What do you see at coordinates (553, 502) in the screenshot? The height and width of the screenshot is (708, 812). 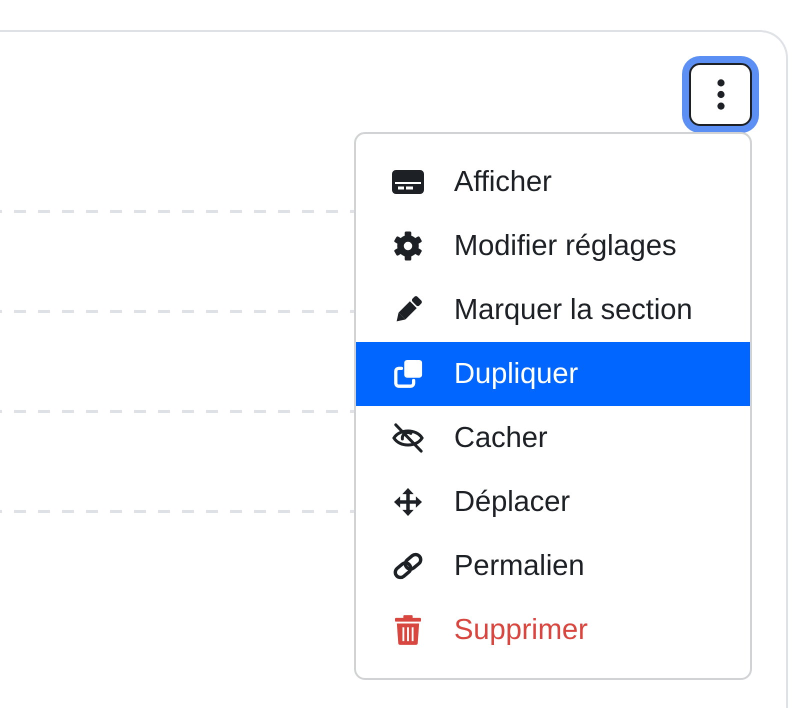 I see `menu-item: Déplacer` at bounding box center [553, 502].